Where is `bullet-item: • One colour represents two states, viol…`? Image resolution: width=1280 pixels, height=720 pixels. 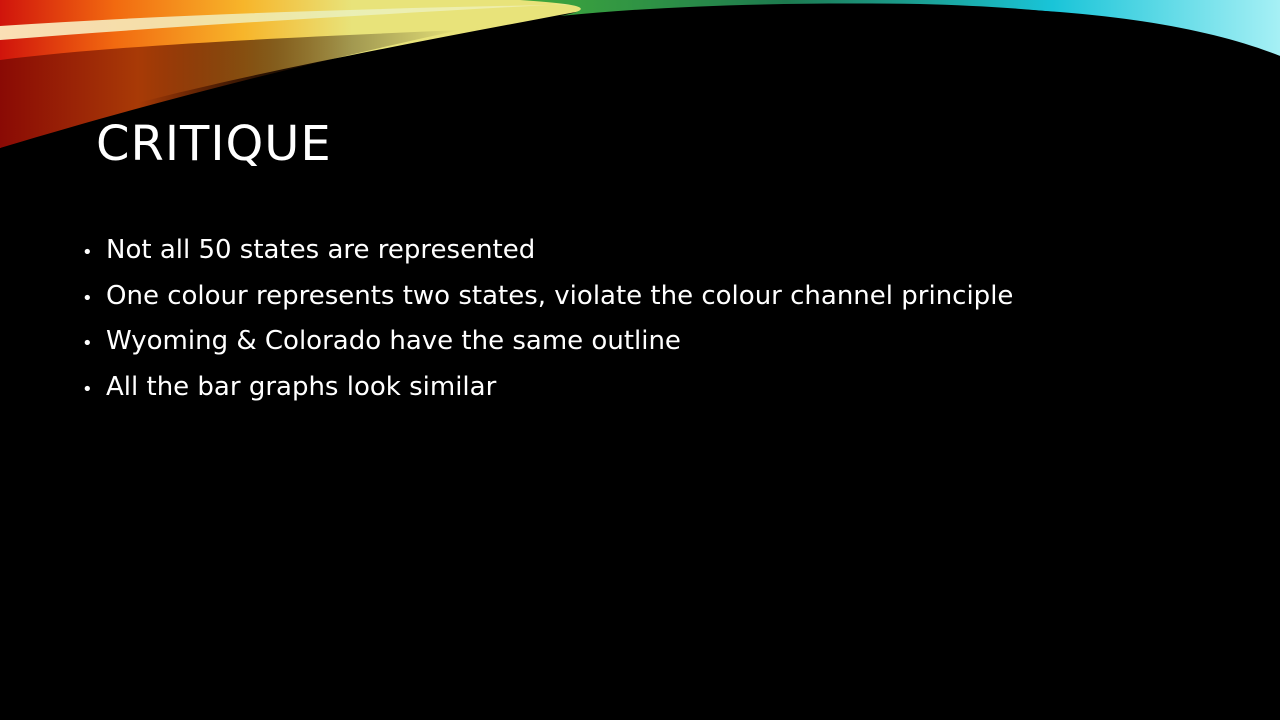 bullet-item: • One colour represents two states, viol… is located at coordinates (547, 297).